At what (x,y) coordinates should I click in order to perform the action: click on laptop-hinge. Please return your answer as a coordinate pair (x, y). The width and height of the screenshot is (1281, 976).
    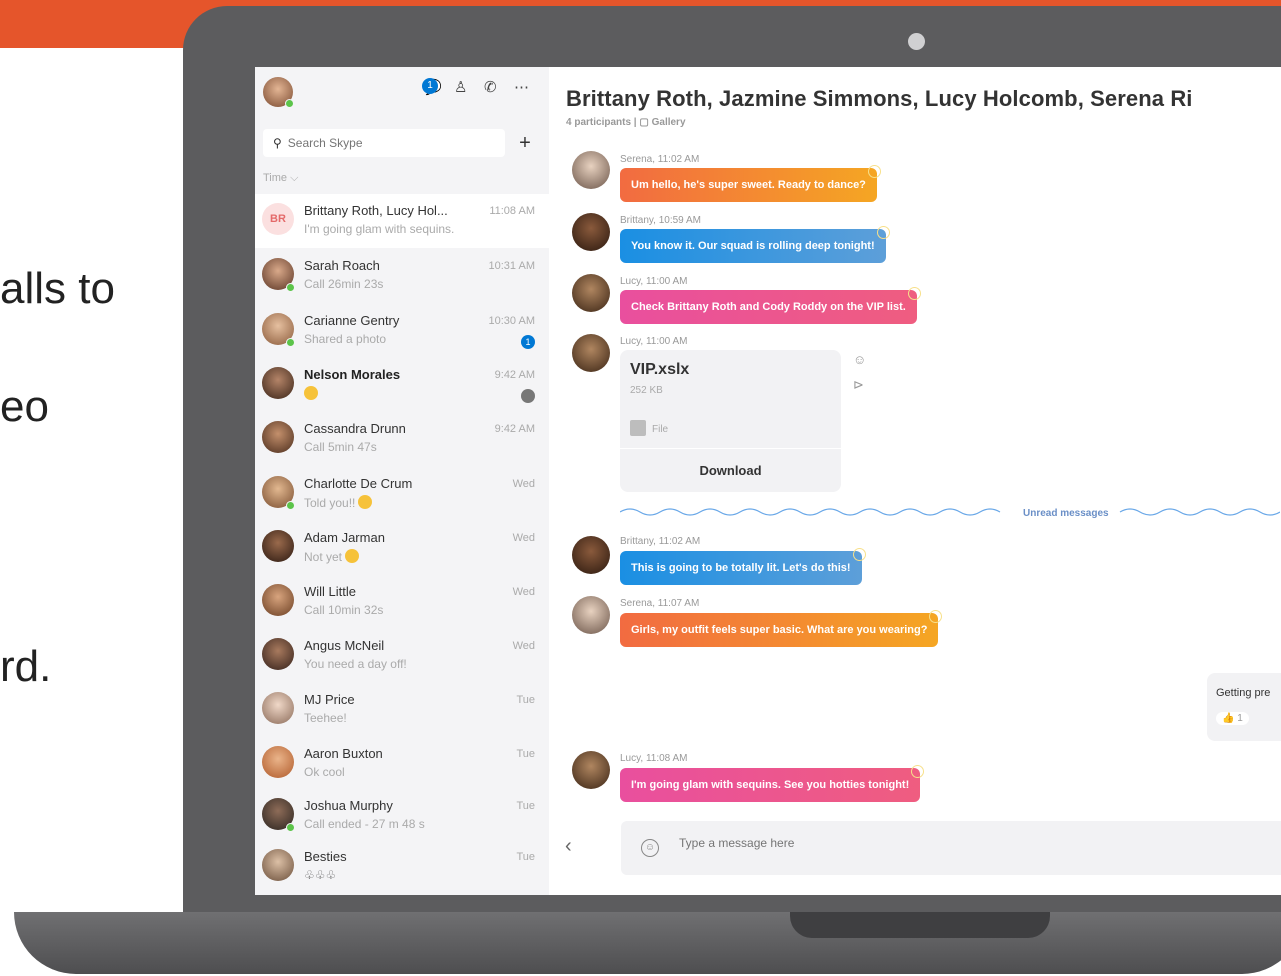
    Looking at the image, I should click on (920, 925).